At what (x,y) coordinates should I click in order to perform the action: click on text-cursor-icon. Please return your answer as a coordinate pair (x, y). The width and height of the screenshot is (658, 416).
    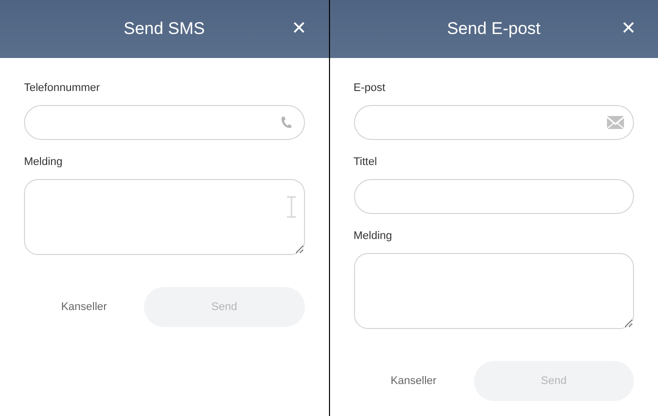
    Looking at the image, I should click on (291, 207).